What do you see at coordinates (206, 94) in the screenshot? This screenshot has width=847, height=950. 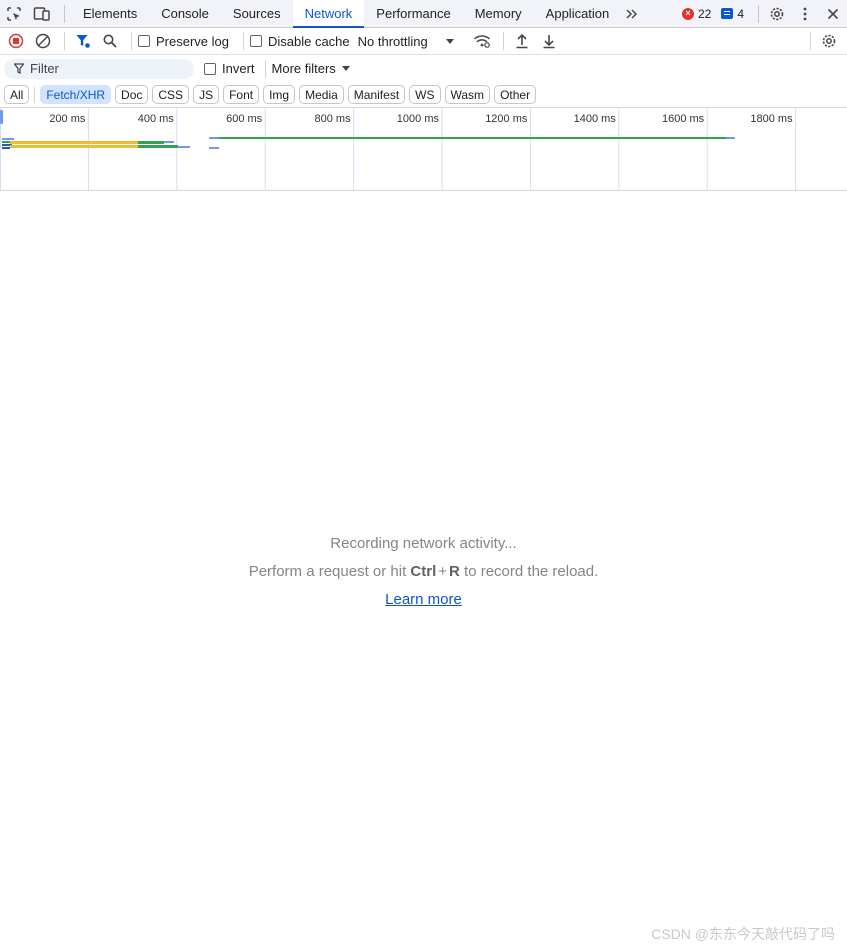 I see `type-chip-js: JS` at bounding box center [206, 94].